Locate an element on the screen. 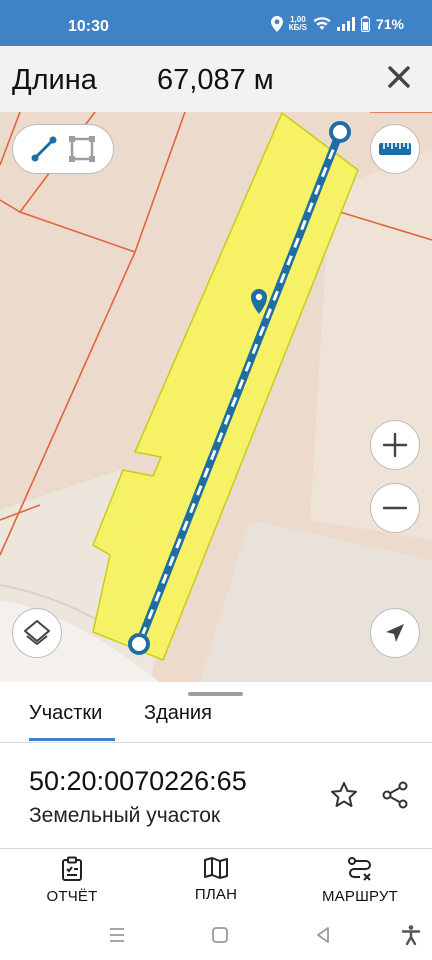 This screenshot has height=960, width=432. my-location-button is located at coordinates (395, 633).